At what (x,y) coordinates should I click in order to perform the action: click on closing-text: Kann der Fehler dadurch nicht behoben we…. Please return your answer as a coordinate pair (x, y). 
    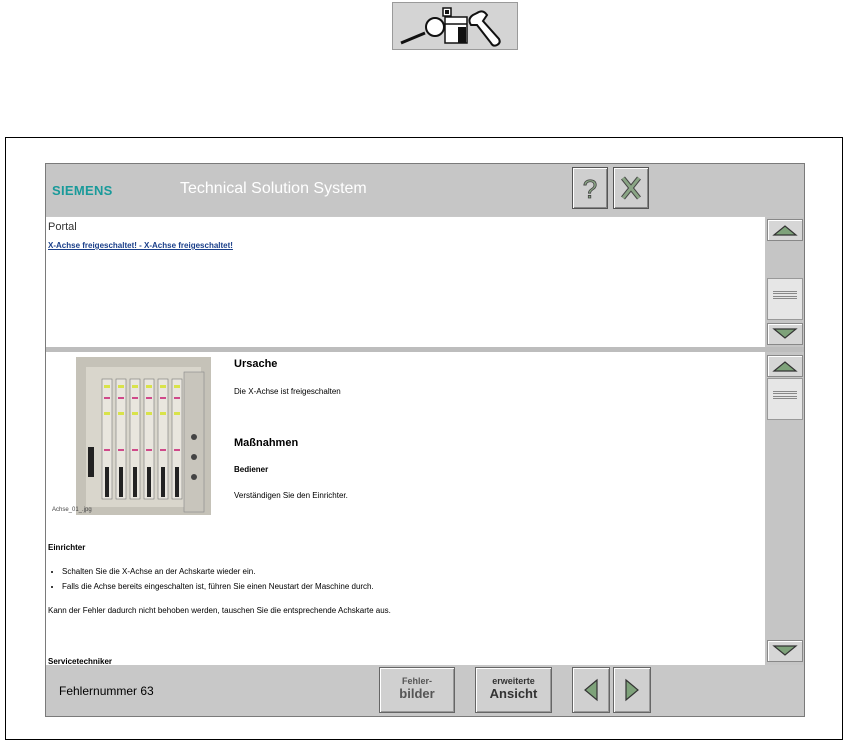
    Looking at the image, I should click on (219, 610).